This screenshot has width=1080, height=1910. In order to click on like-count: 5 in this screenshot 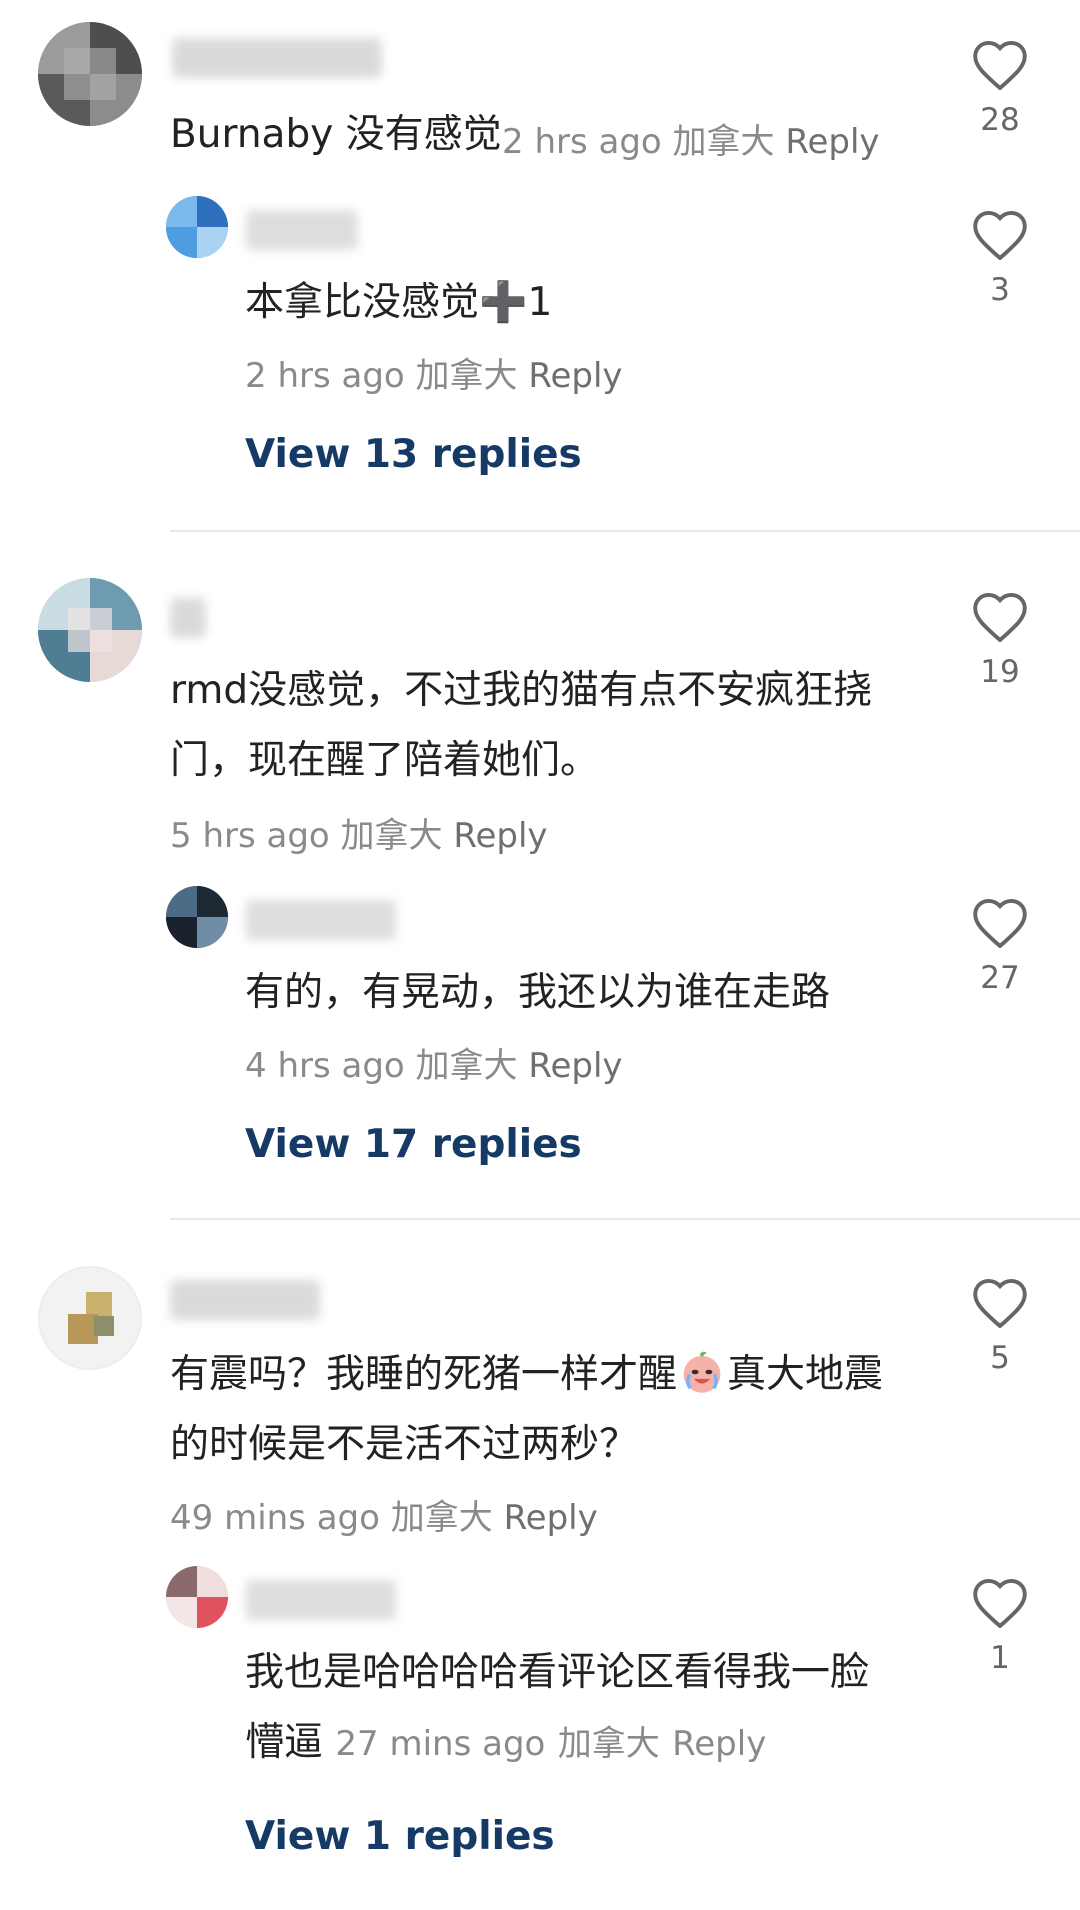, I will do `click(1000, 1358)`.